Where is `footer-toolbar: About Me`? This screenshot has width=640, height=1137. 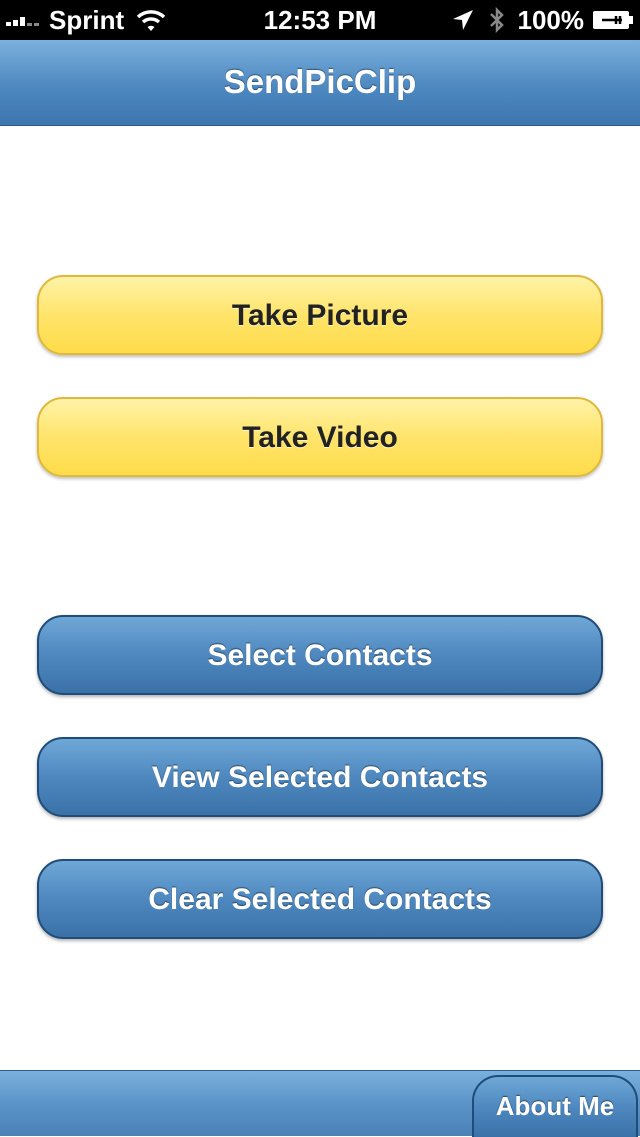
footer-toolbar: About Me is located at coordinates (320, 1103).